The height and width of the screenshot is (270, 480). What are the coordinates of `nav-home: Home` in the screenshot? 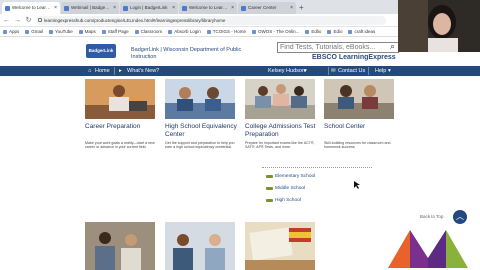 It's located at (102, 71).